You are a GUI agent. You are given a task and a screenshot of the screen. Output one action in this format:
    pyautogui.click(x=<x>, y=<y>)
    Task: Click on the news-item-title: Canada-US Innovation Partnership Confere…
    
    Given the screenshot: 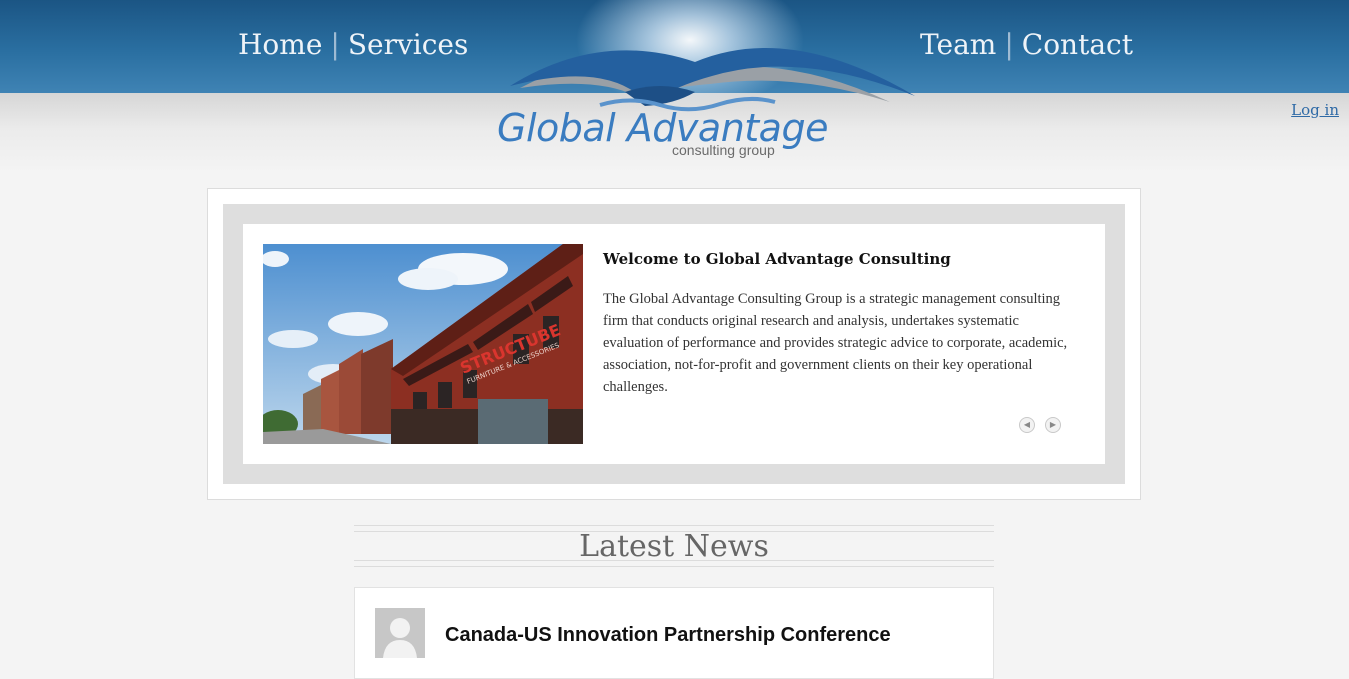 What is the action you would take?
    pyautogui.click(x=668, y=635)
    